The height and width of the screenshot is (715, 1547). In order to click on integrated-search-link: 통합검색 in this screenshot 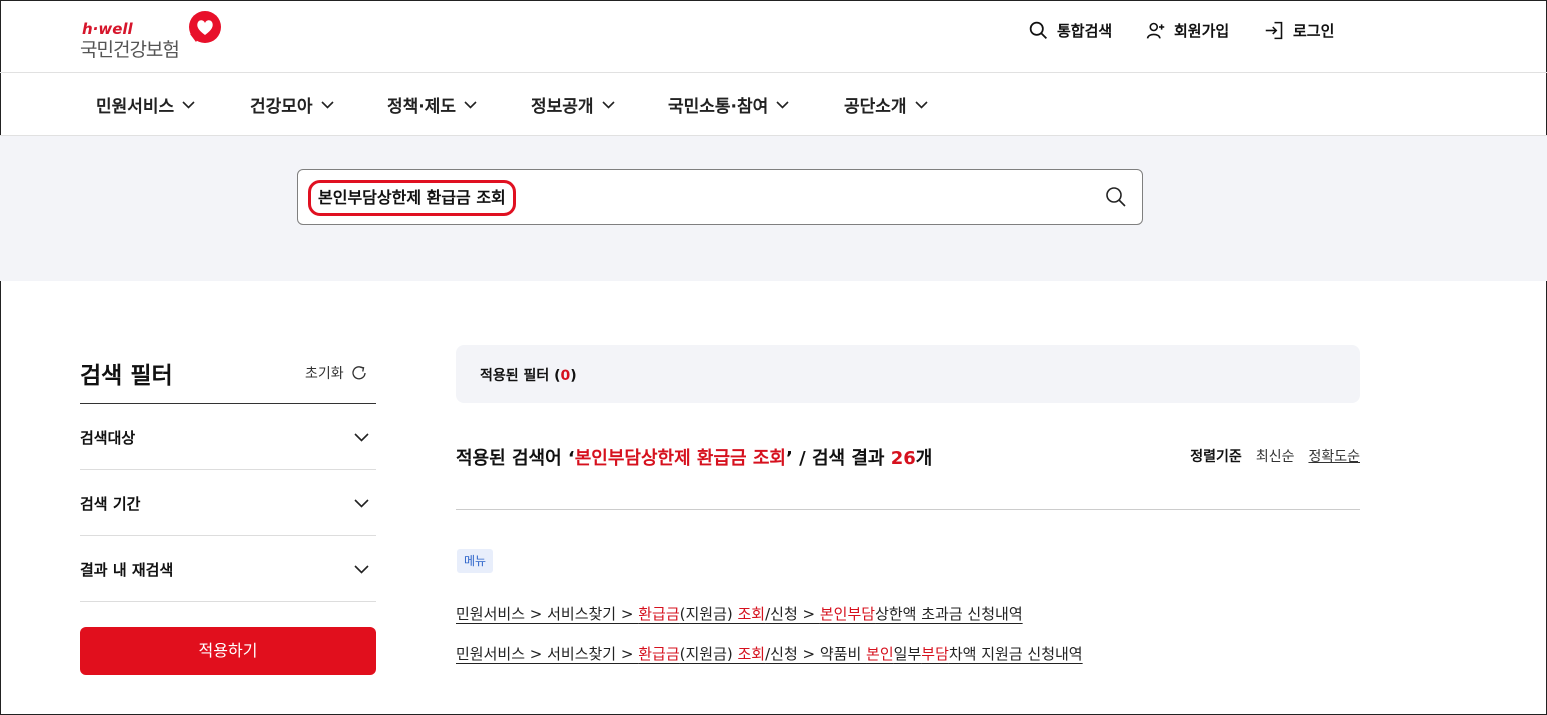, I will do `click(1070, 30)`.